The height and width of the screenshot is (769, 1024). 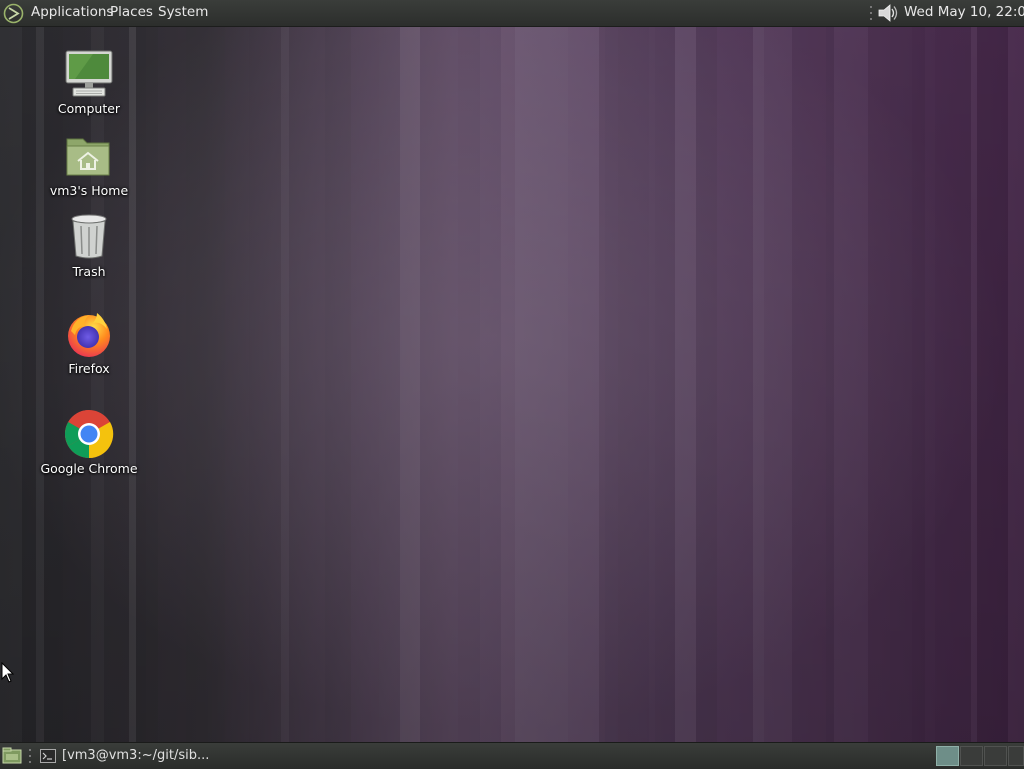 I want to click on desktop-icon-firefox: Firefox, so click(x=89, y=342).